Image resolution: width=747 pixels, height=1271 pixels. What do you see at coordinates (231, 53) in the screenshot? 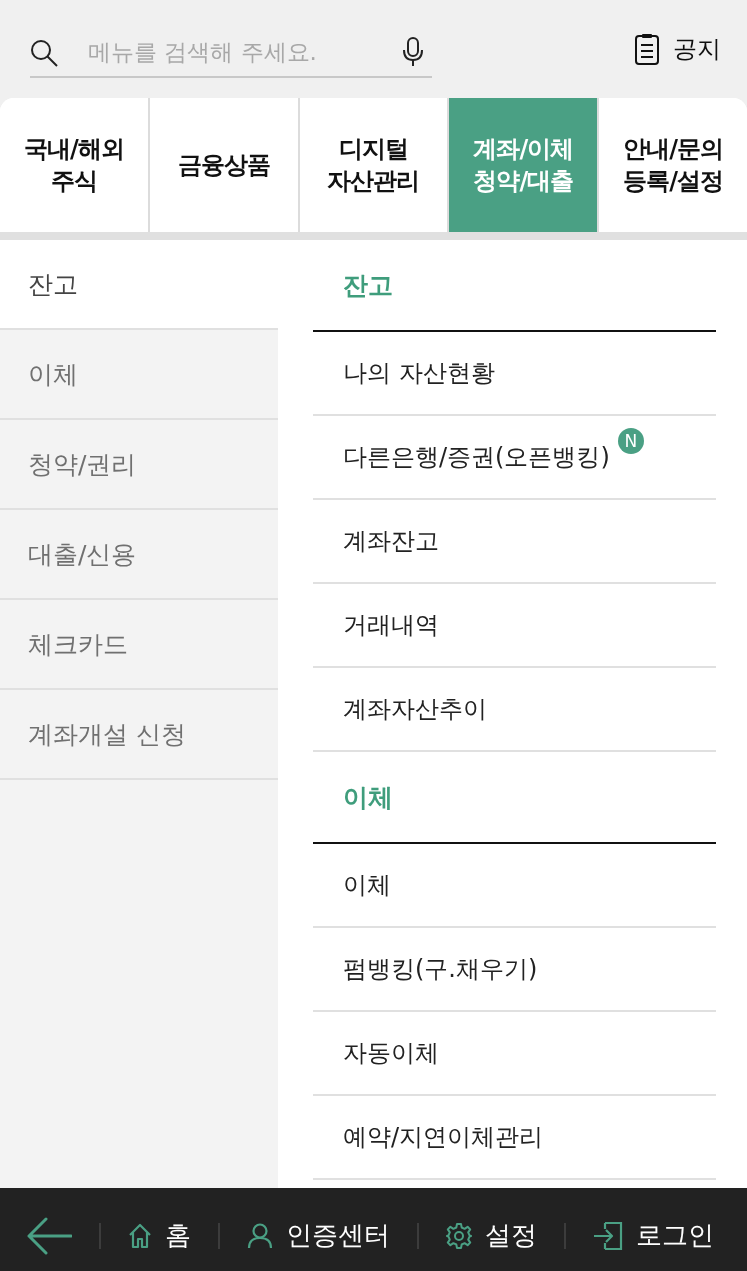
I see `search-field: 메뉴를 검색해 주세요.` at bounding box center [231, 53].